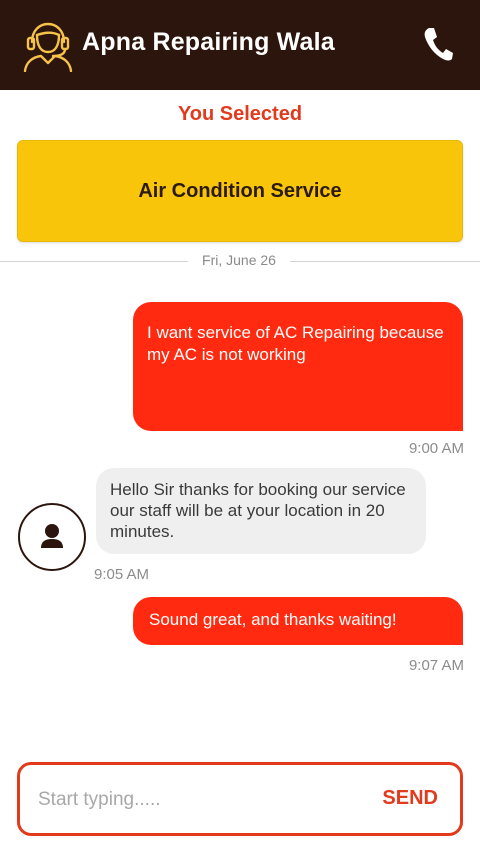  Describe the element at coordinates (438, 44) in the screenshot. I see `phone-icon` at that location.